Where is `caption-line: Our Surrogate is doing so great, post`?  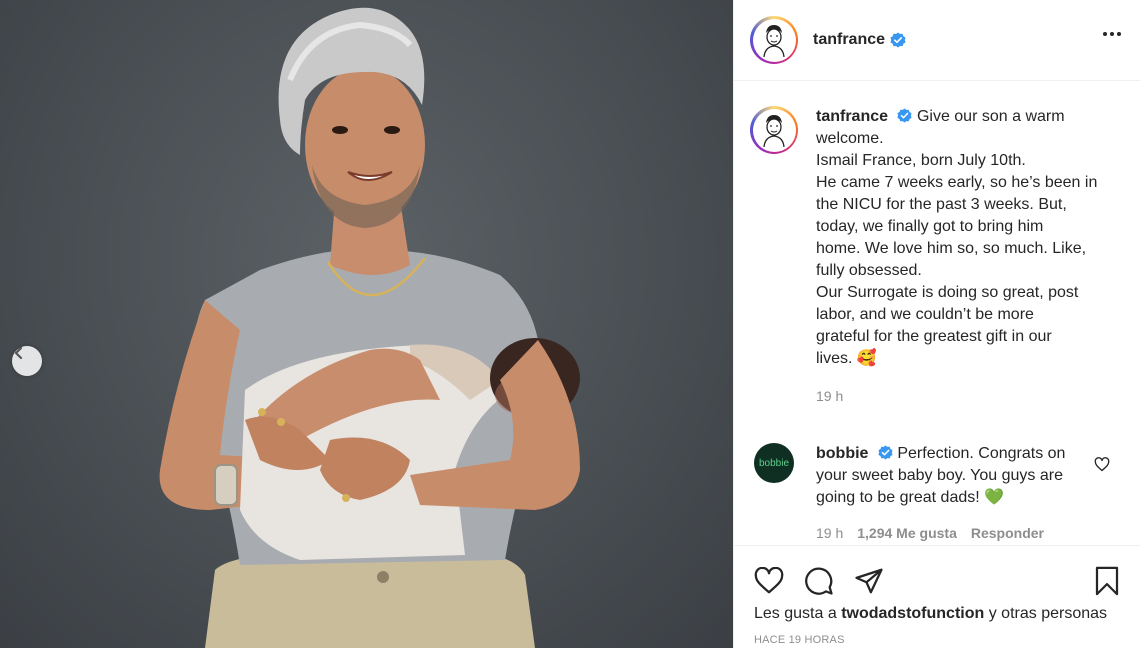 caption-line: Our Surrogate is doing so great, post is located at coordinates (947, 292).